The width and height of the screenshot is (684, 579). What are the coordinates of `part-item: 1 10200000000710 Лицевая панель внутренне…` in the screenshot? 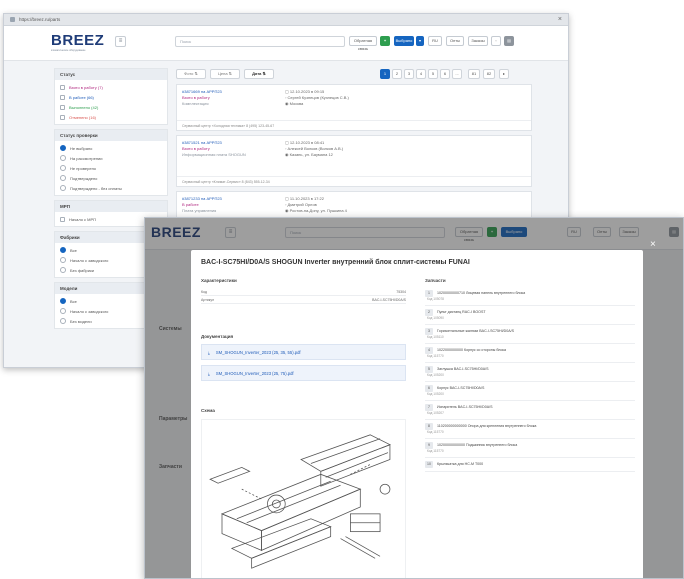 It's located at (530, 296).